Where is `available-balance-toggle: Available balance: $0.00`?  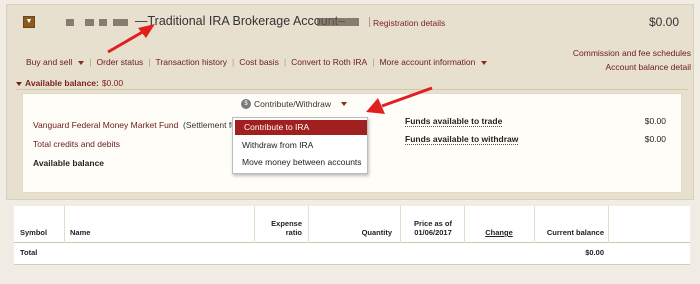 available-balance-toggle: Available balance: $0.00 is located at coordinates (69, 83).